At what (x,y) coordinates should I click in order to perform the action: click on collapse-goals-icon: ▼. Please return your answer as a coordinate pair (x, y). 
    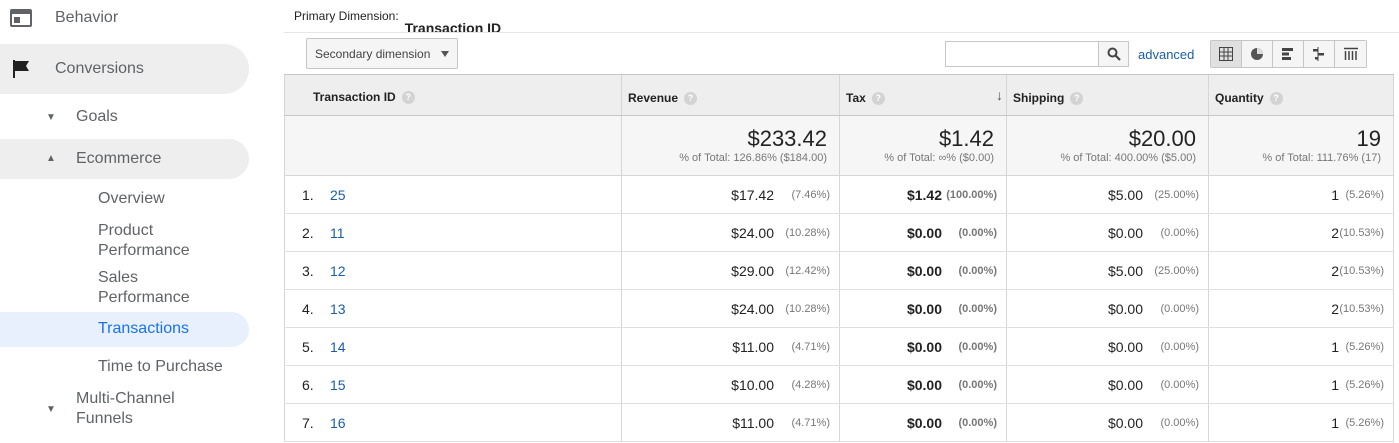
    Looking at the image, I should click on (51, 117).